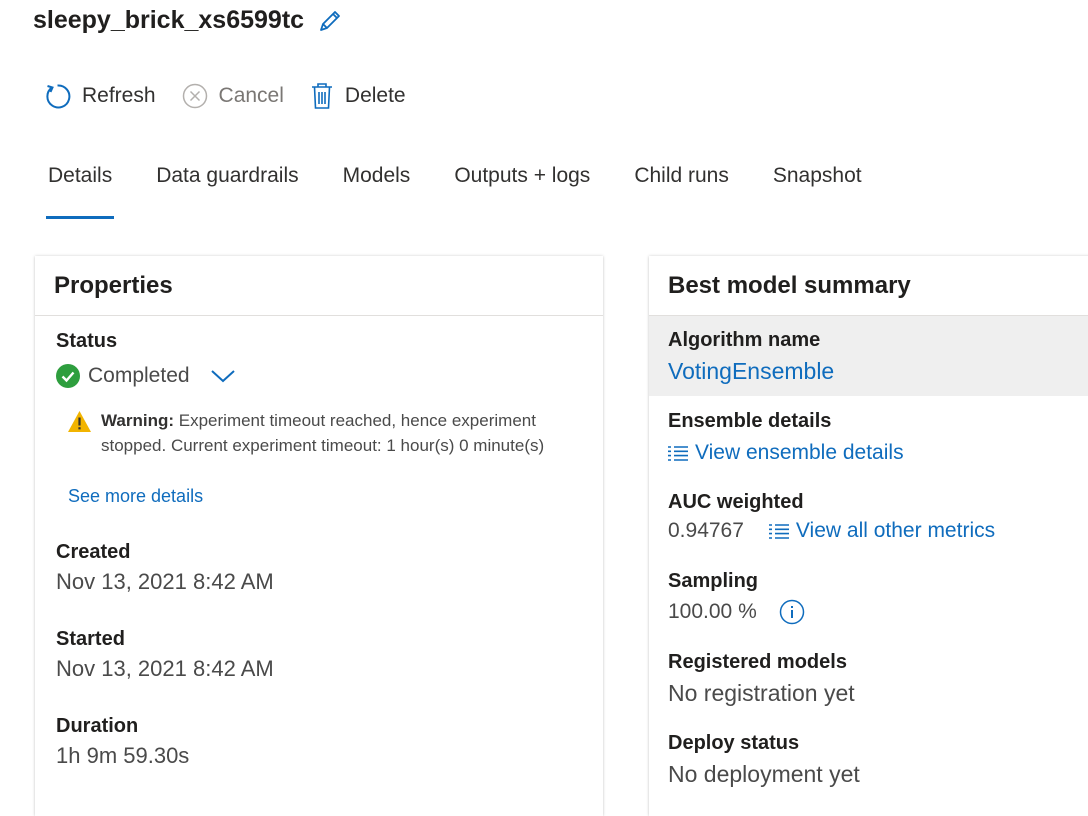  What do you see at coordinates (139, 375) in the screenshot?
I see `status-value: Completed` at bounding box center [139, 375].